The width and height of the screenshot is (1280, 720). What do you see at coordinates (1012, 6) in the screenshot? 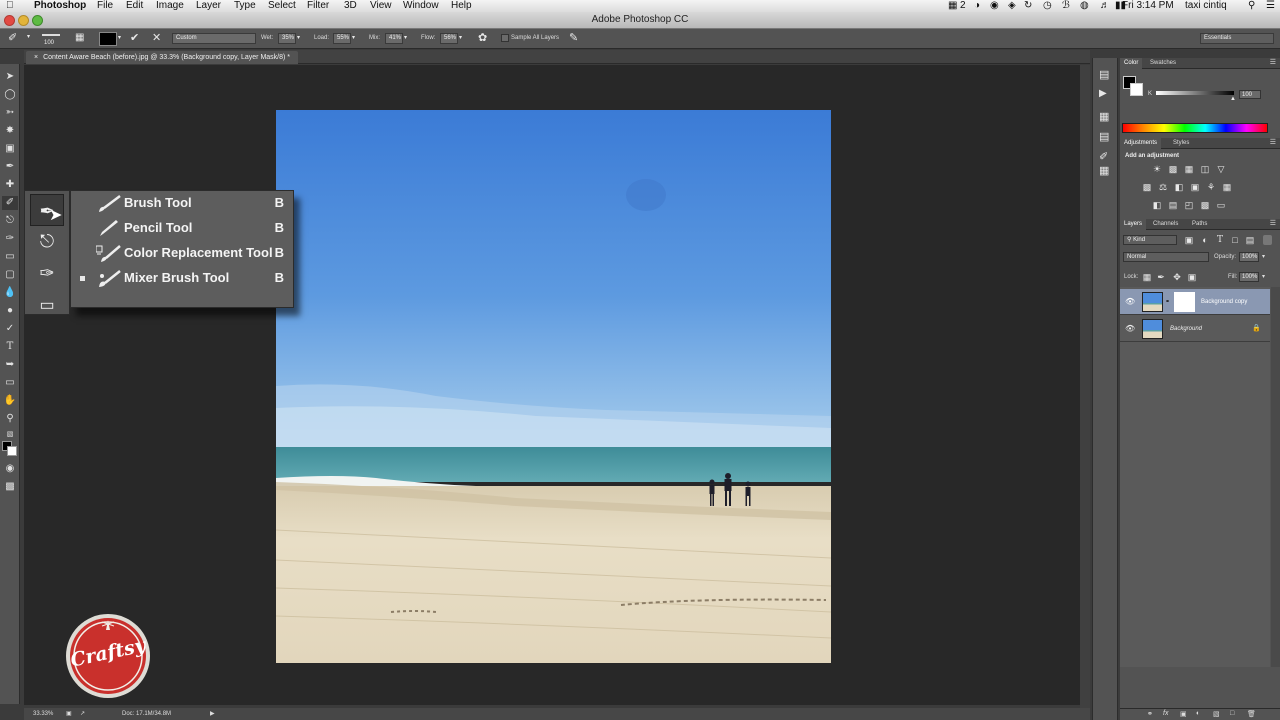
I see `menubar-status-icon: ◈` at bounding box center [1012, 6].